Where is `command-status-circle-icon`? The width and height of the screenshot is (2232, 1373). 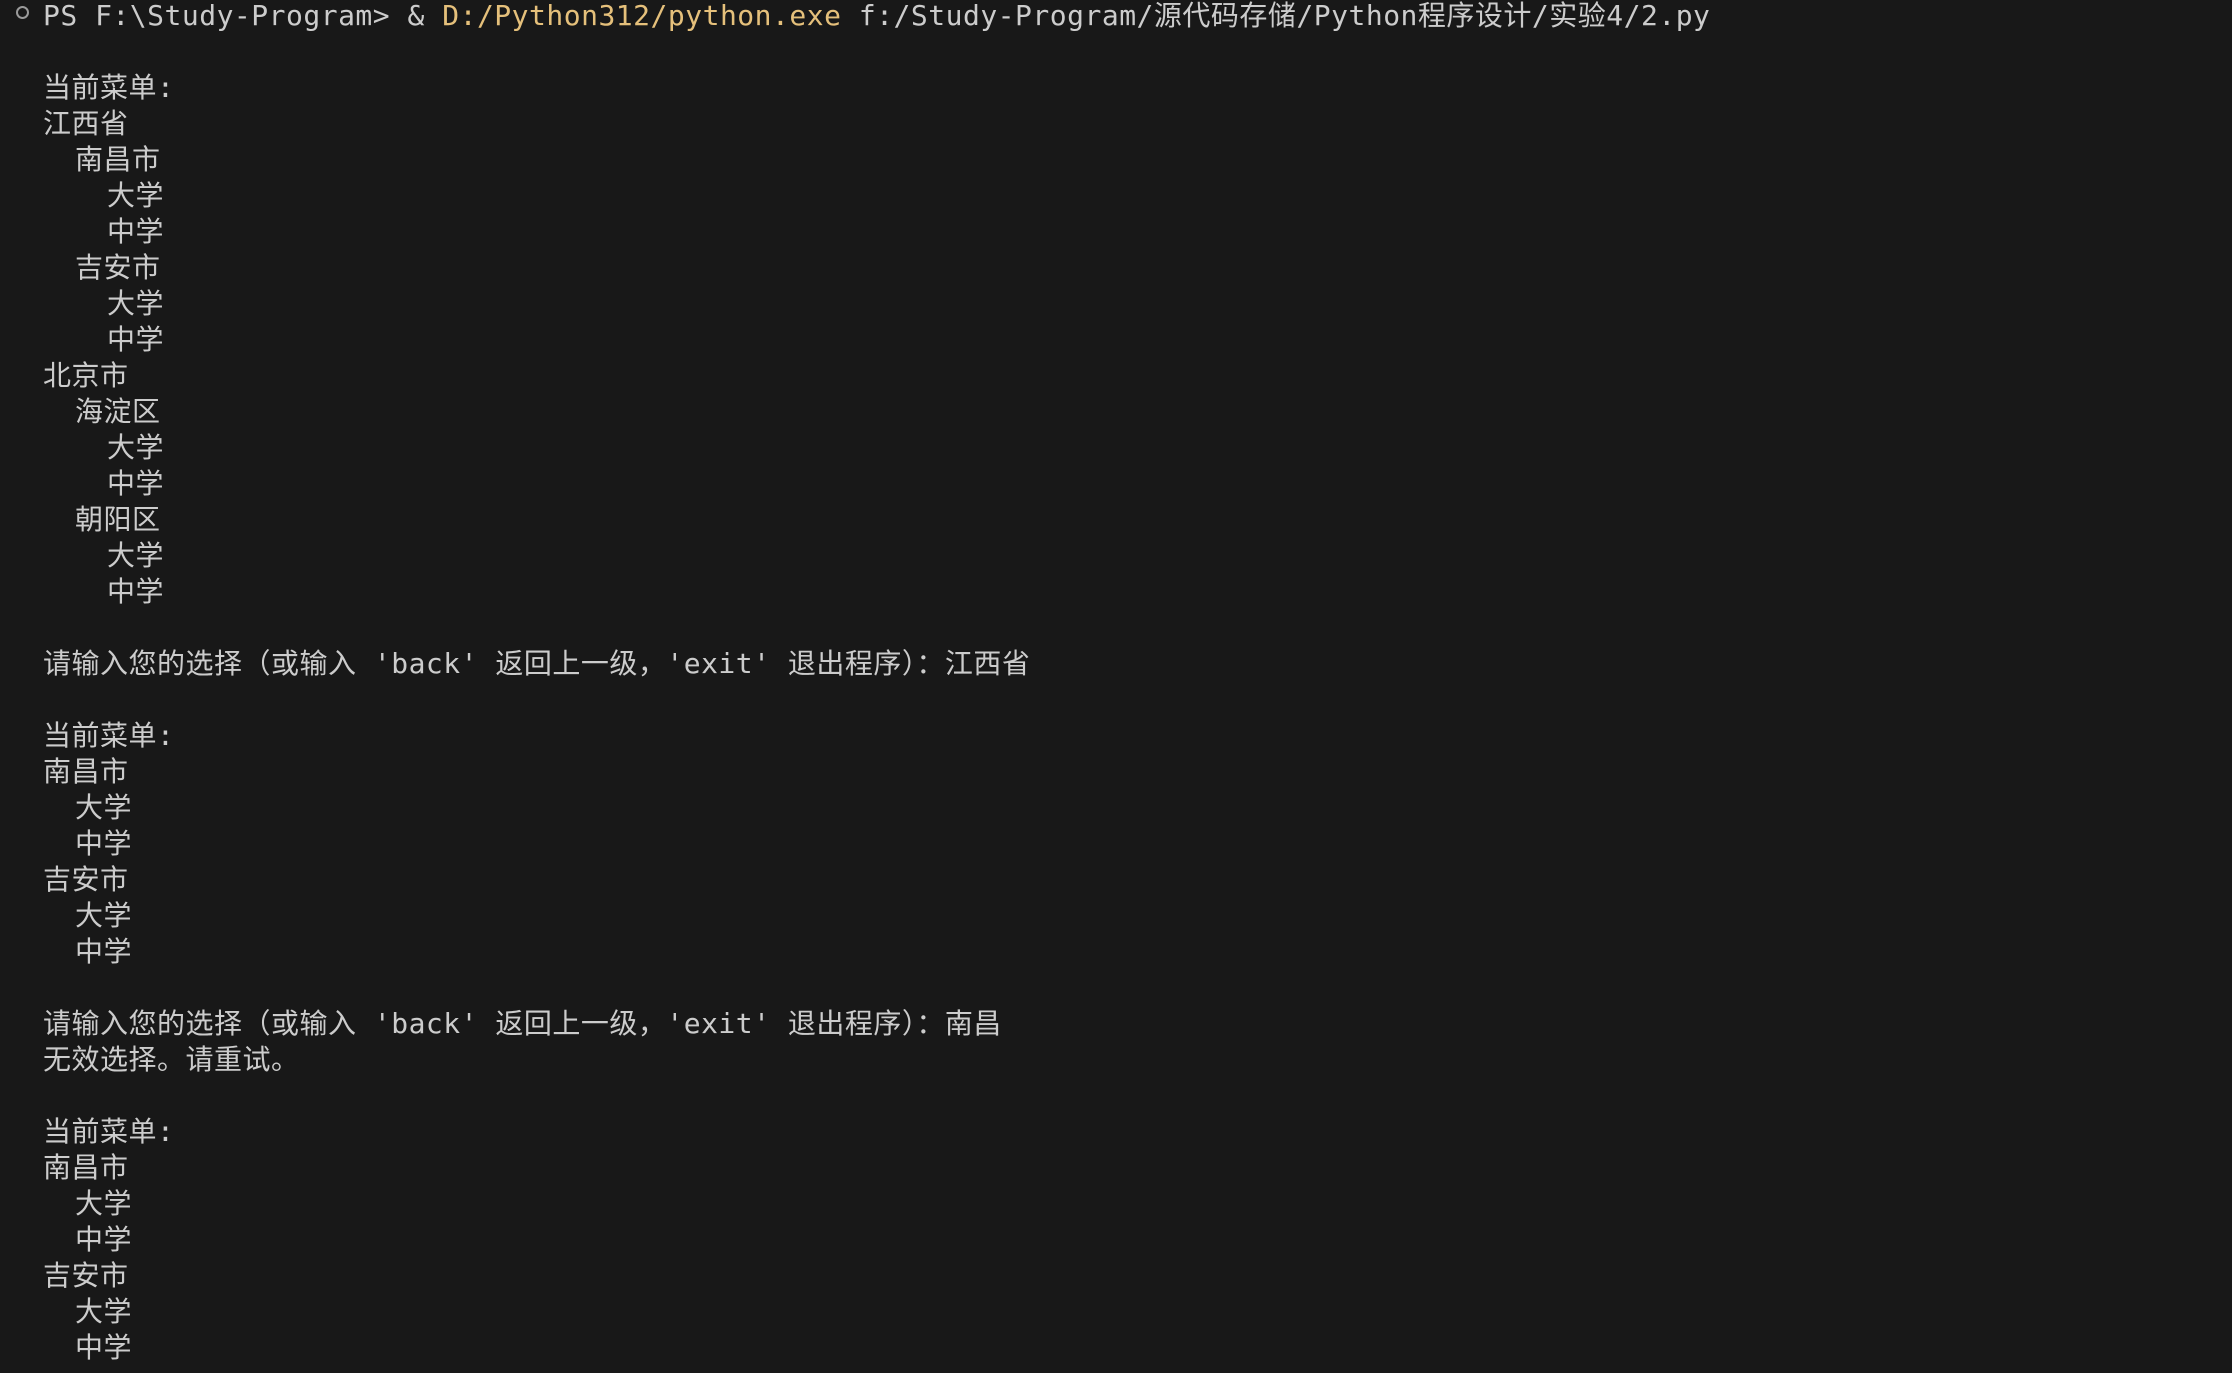 command-status-circle-icon is located at coordinates (22, 12).